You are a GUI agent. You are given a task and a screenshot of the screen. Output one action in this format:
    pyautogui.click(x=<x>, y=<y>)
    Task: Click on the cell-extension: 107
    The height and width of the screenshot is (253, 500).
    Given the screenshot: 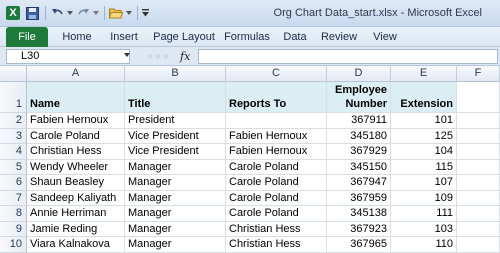 What is the action you would take?
    pyautogui.click(x=424, y=183)
    